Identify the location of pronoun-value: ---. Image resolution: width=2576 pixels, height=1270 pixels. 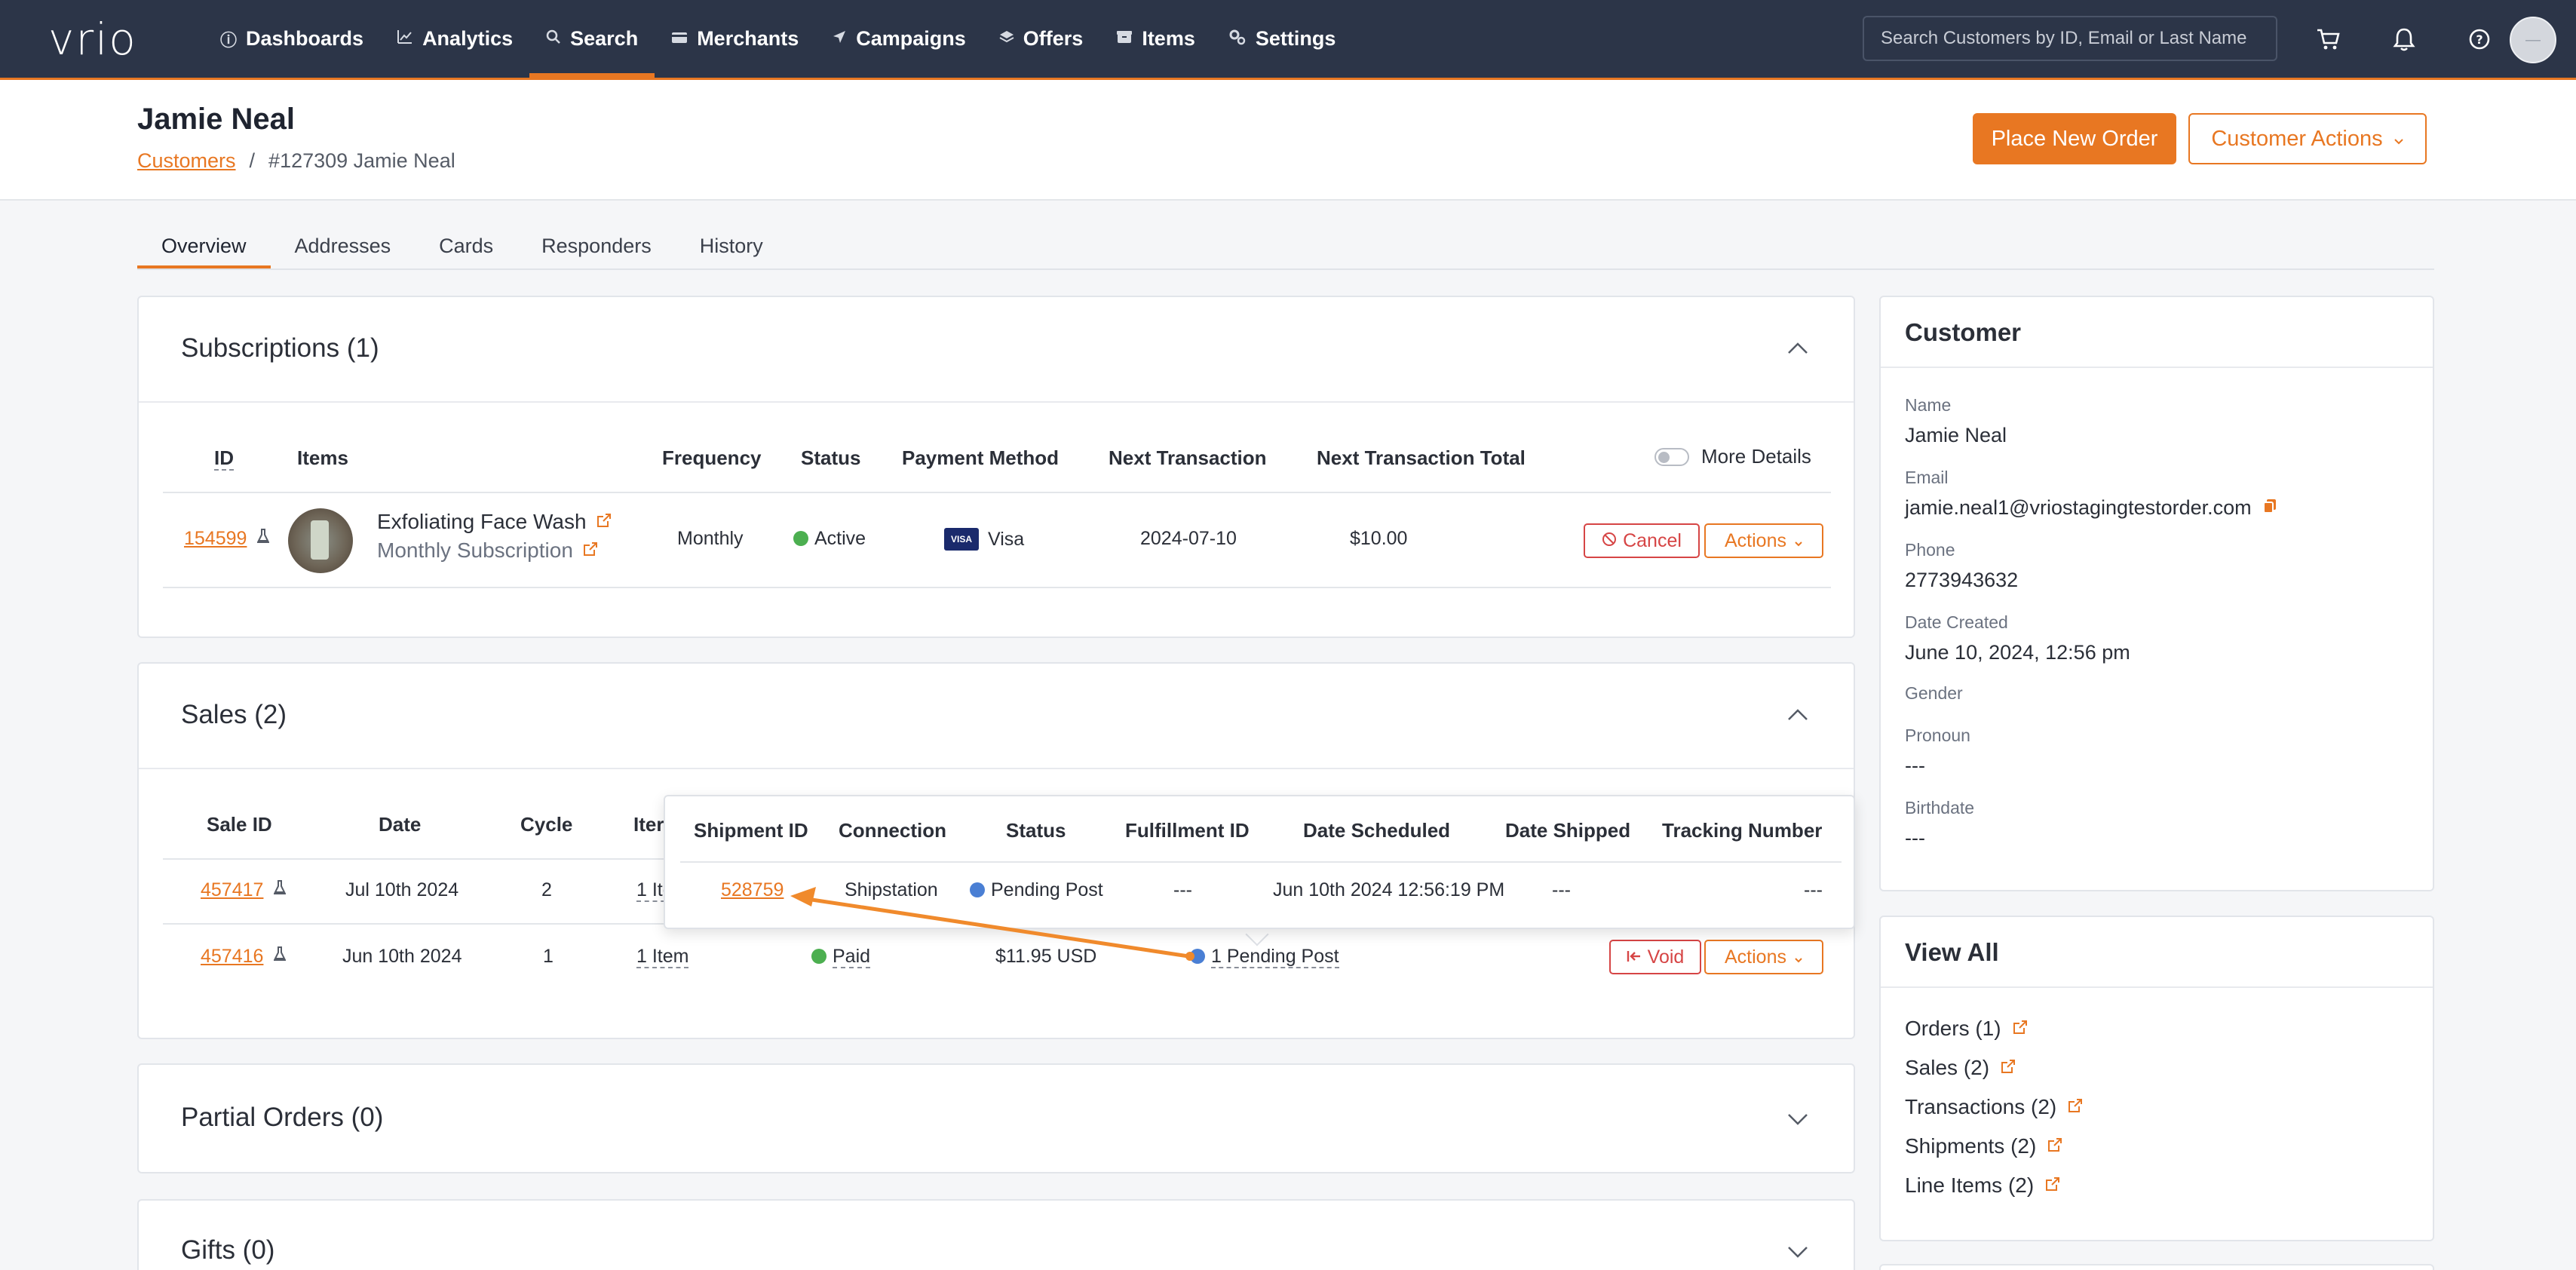
(1915, 765).